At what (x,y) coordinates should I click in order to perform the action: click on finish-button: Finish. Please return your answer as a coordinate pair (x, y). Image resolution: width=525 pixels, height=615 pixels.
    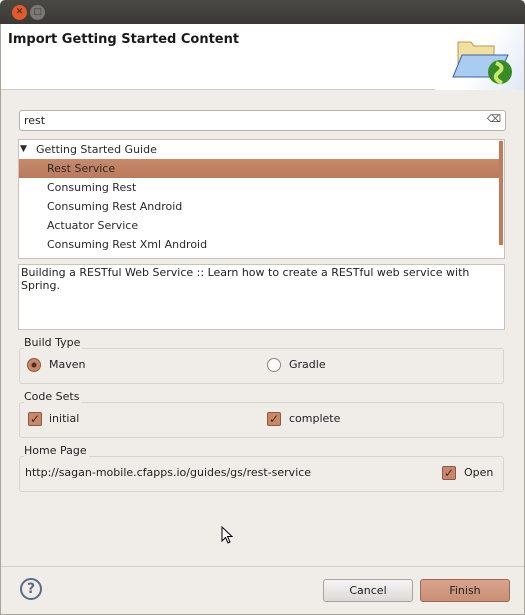
    Looking at the image, I should click on (465, 590).